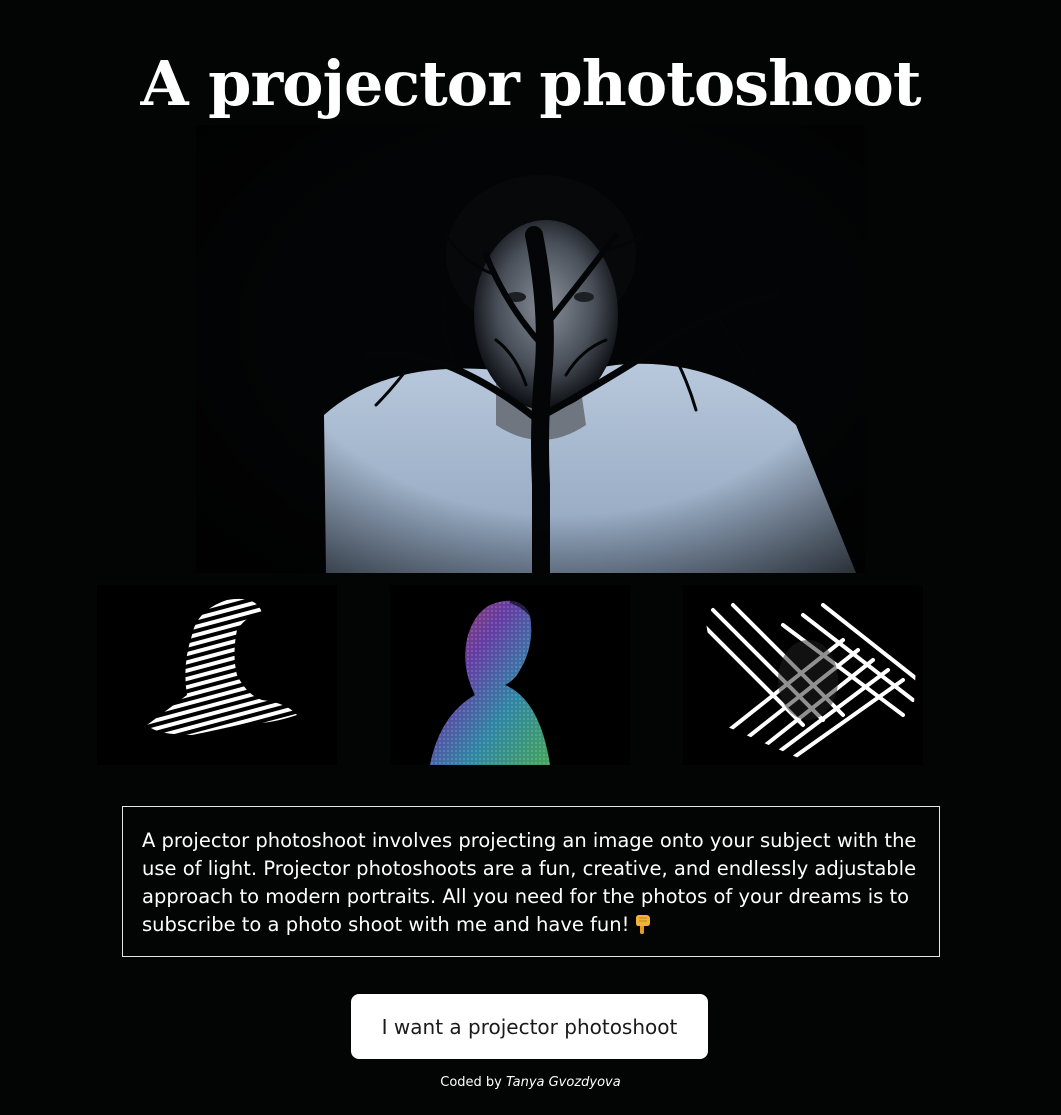 The width and height of the screenshot is (1061, 1115). What do you see at coordinates (510, 675) in the screenshot?
I see `gallery-thumb-colorful-portrait` at bounding box center [510, 675].